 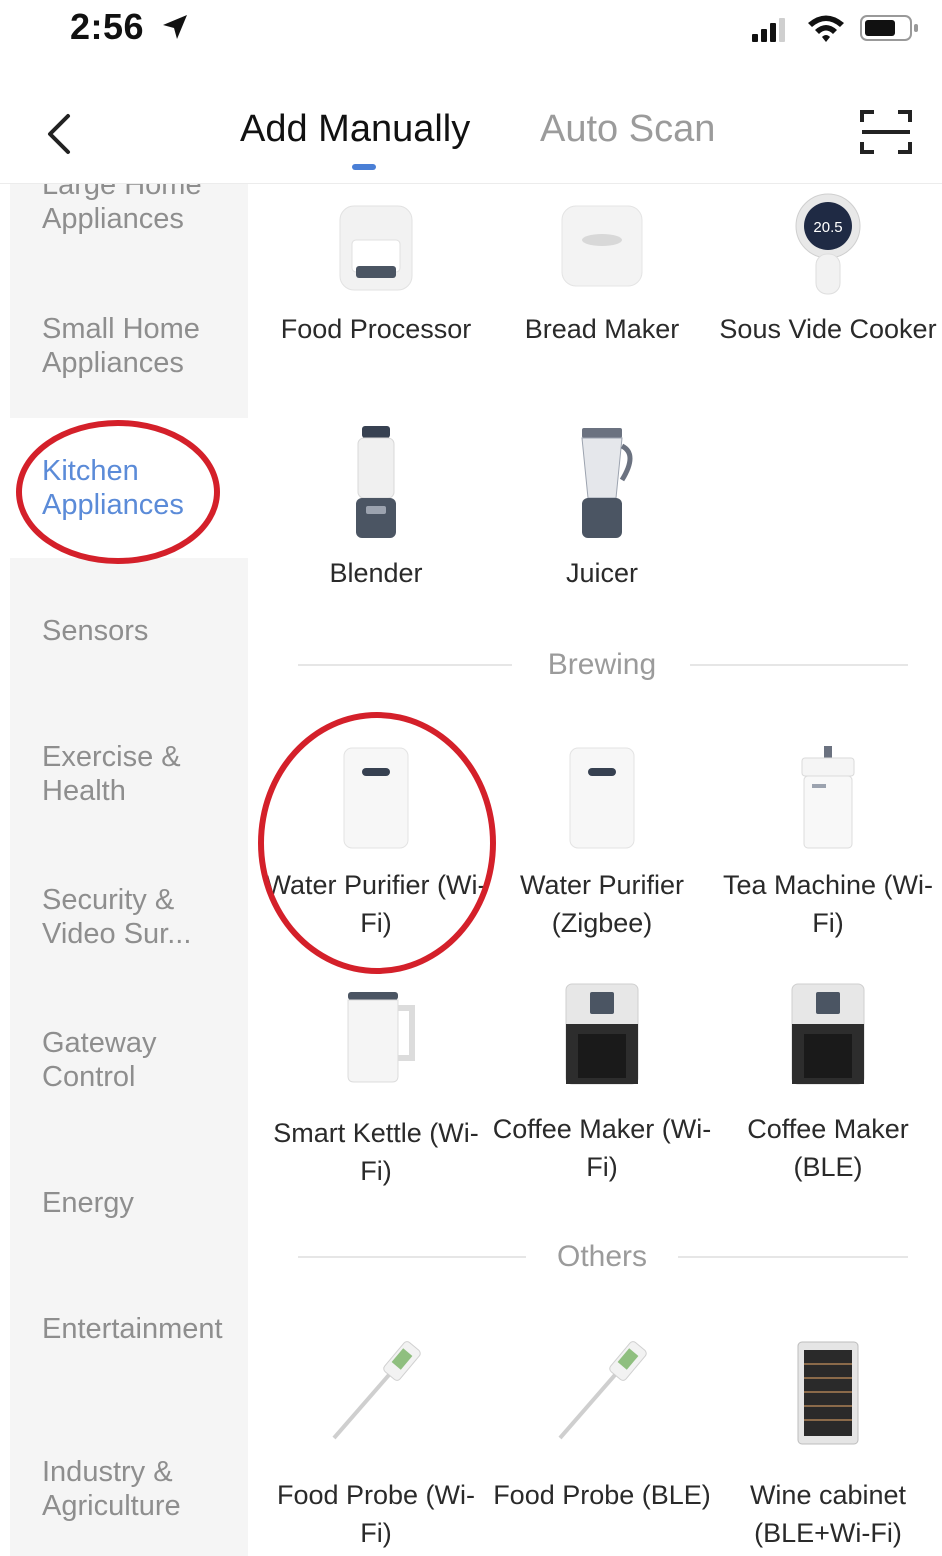 What do you see at coordinates (602, 246) in the screenshot?
I see `bread-maker-icon` at bounding box center [602, 246].